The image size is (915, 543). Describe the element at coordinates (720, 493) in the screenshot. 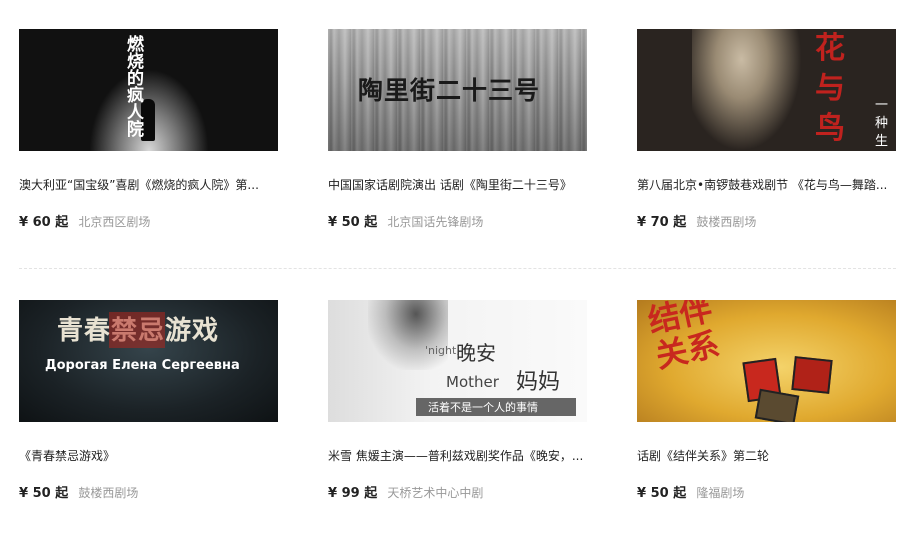

I see `show-venue: 隆福剧场` at that location.